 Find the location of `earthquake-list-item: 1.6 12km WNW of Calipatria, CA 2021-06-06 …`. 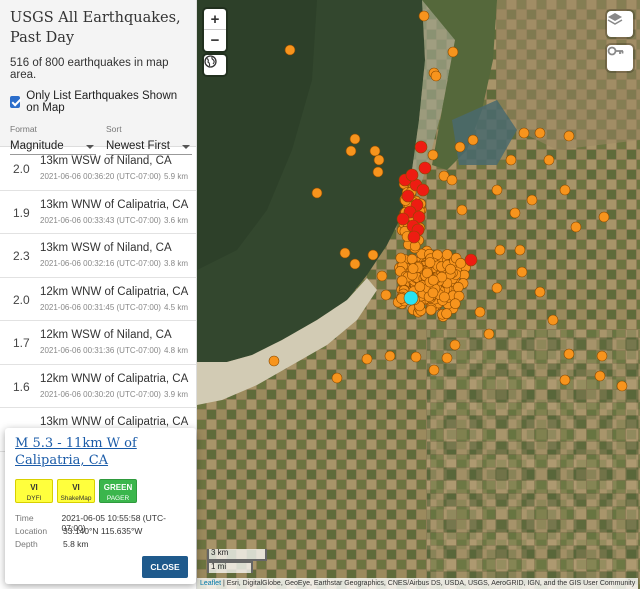

earthquake-list-item: 1.6 12km WNW of Calipatria, CA 2021-06-06 … is located at coordinates (98, 386).